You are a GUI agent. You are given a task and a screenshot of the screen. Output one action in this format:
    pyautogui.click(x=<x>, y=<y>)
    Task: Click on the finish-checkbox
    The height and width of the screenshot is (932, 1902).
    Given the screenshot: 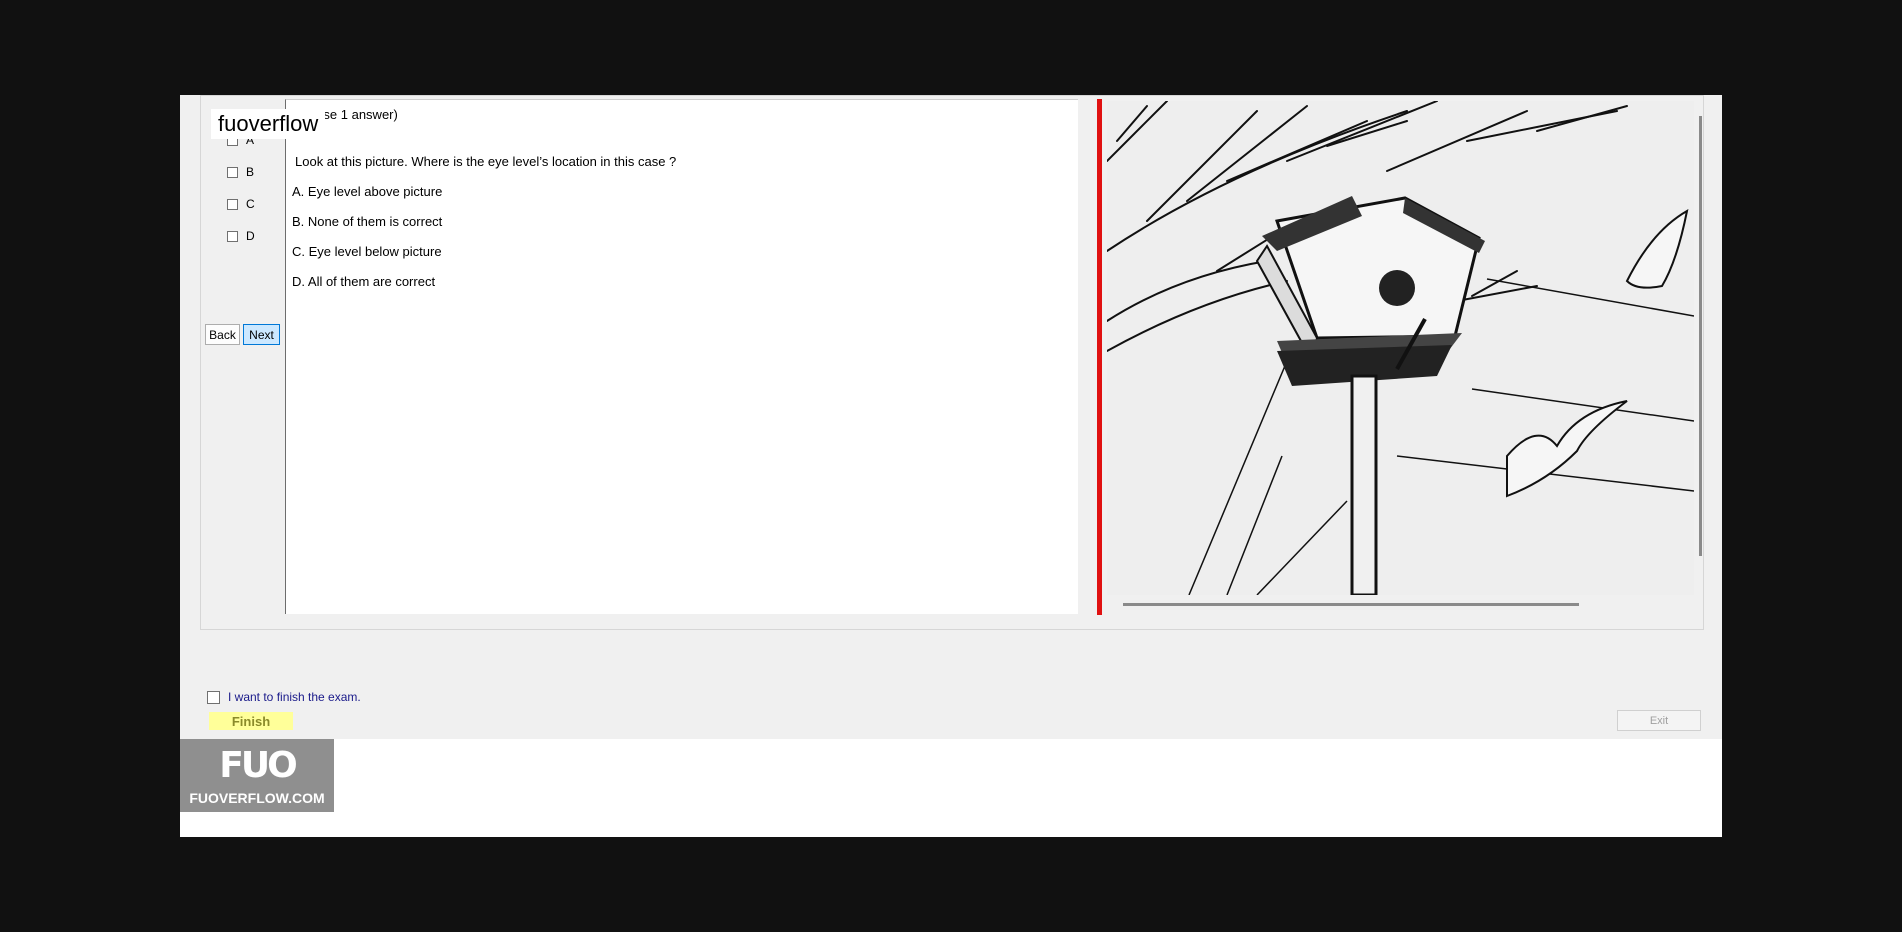 What is the action you would take?
    pyautogui.click(x=213, y=697)
    